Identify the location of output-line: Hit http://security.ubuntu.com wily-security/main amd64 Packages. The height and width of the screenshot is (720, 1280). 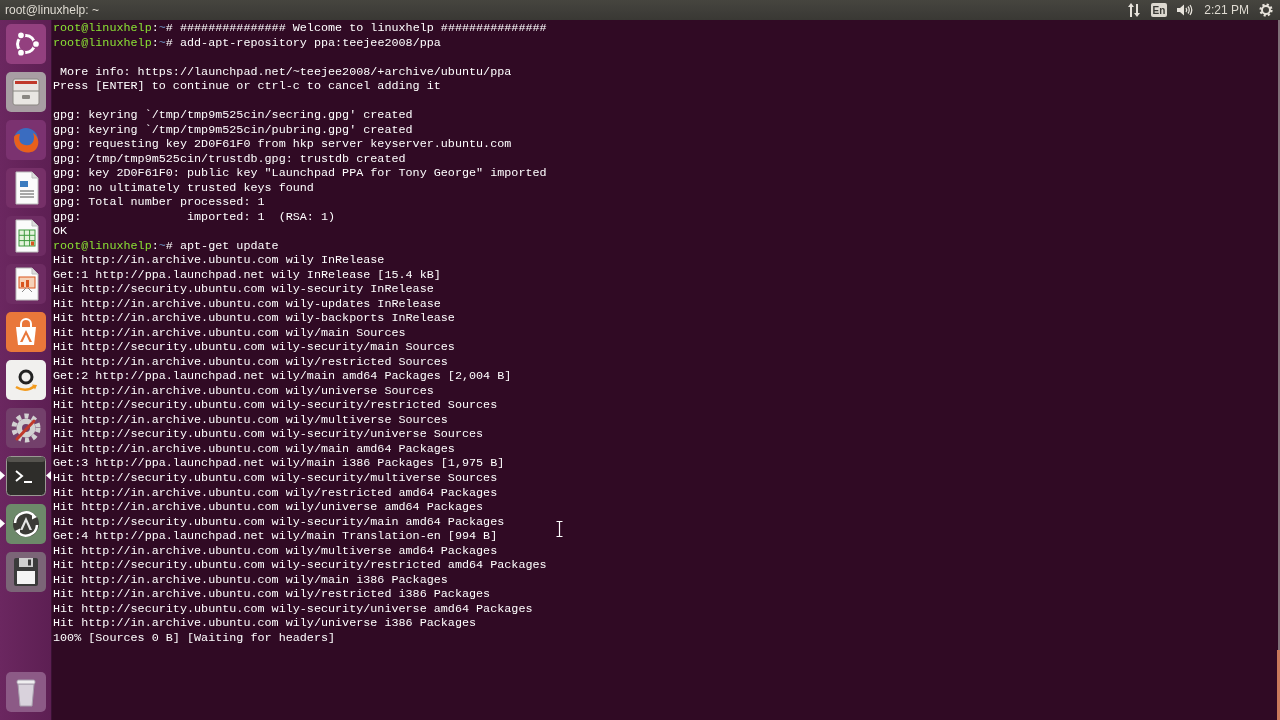
(279, 522).